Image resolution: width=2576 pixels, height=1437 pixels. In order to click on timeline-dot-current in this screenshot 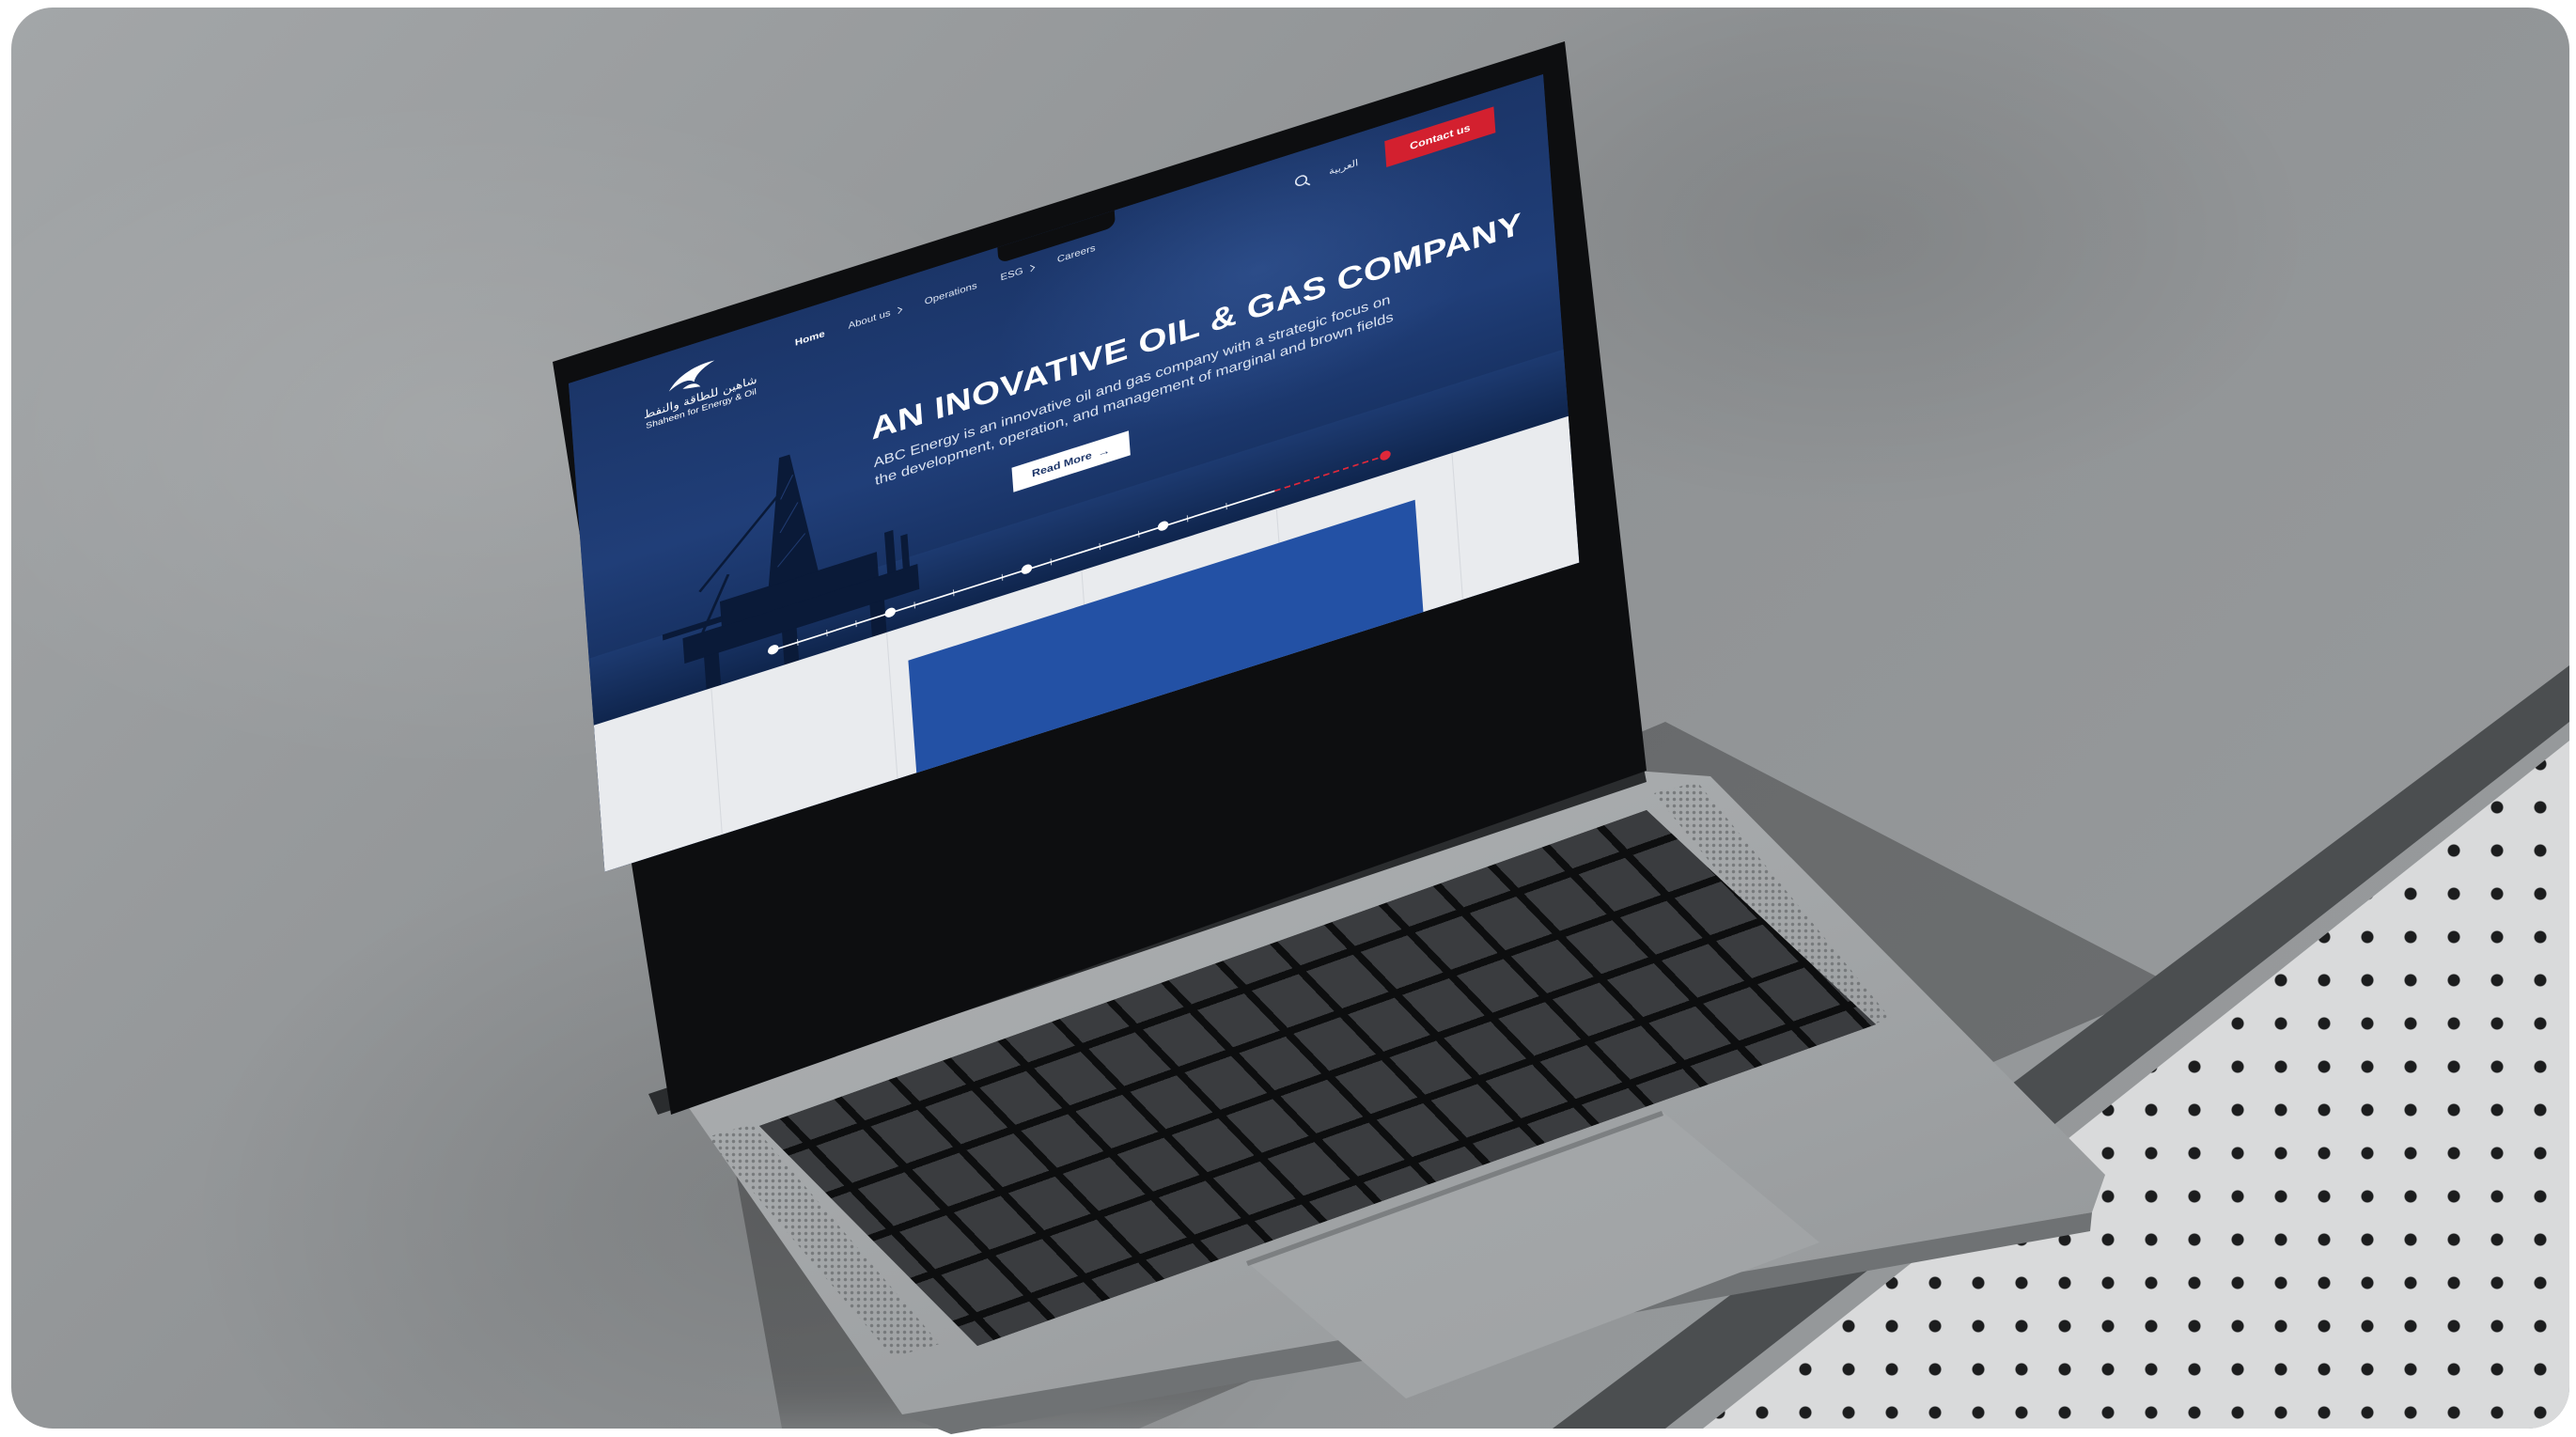, I will do `click(1385, 455)`.